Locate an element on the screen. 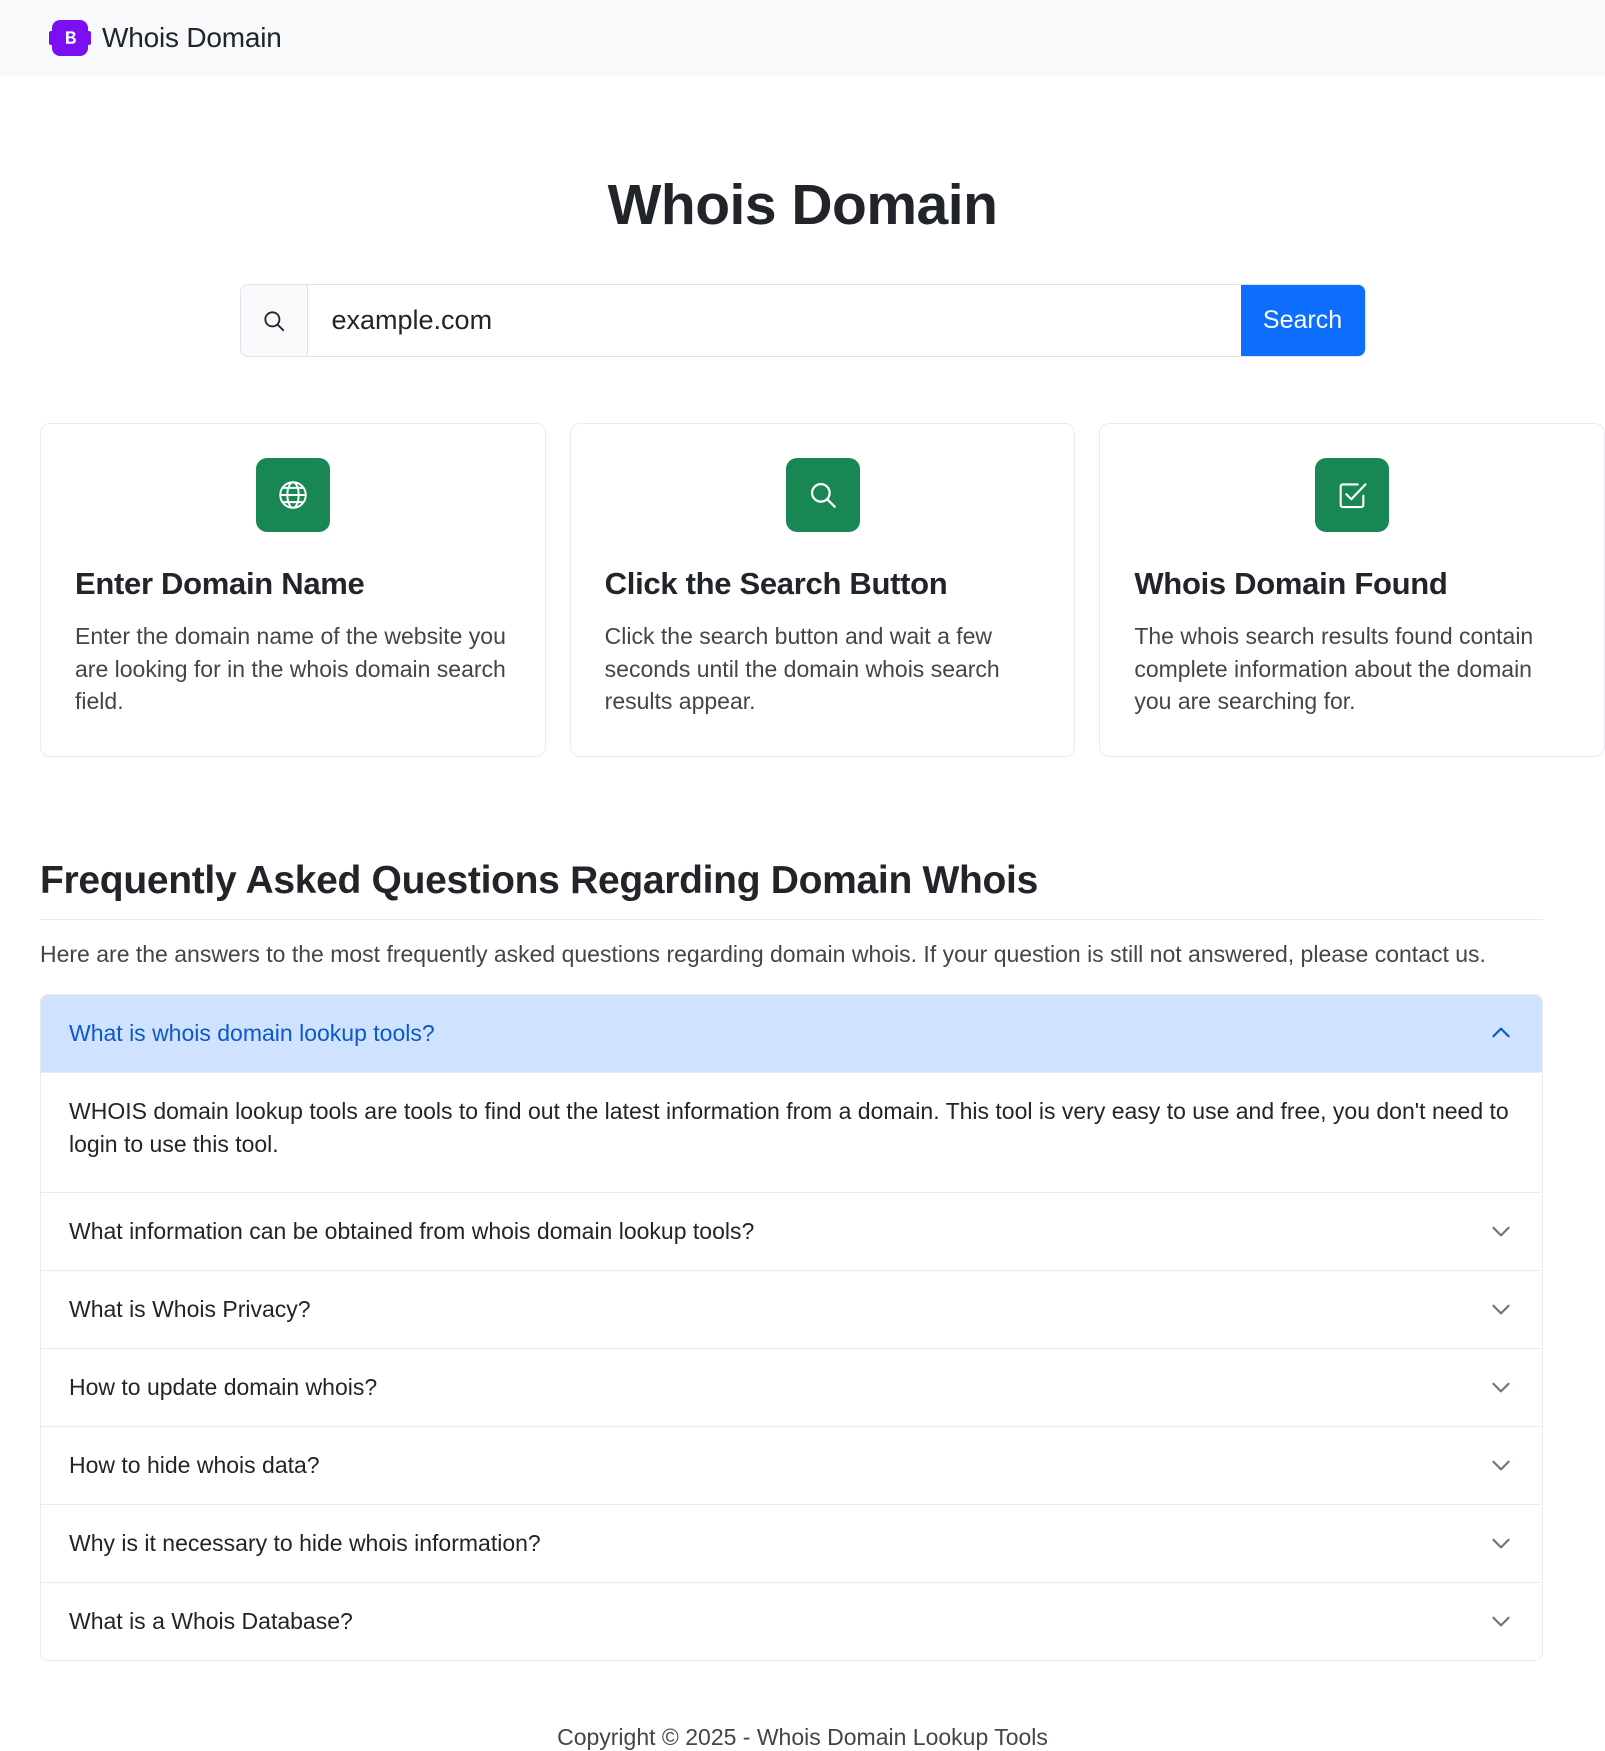  faq-header-2: What is Whois Privacy? is located at coordinates (791, 1309).